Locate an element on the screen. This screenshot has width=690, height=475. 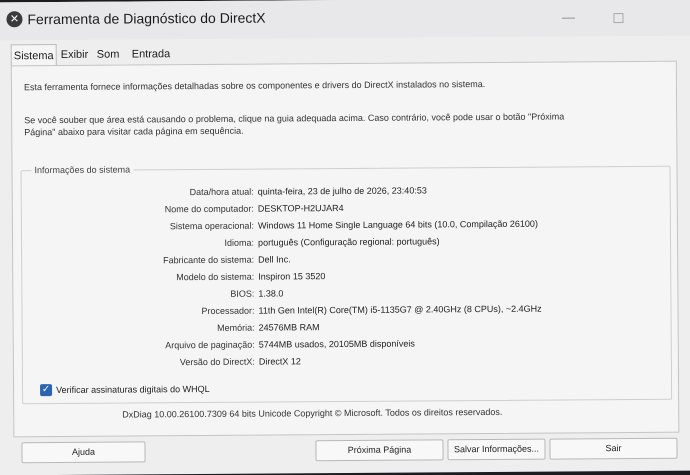
tab-sistema: Sistema is located at coordinates (34, 55).